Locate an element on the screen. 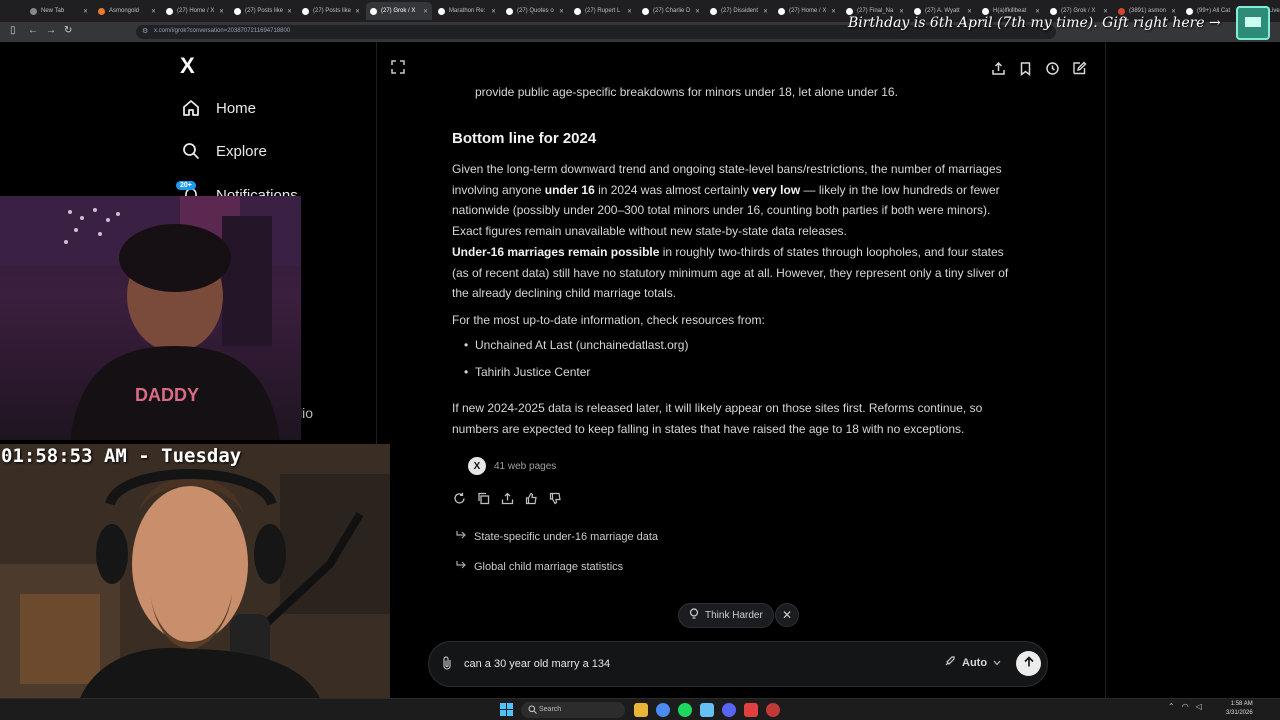 The height and width of the screenshot is (720, 1280). bold-run: Under-16 marriages remain possible is located at coordinates (556, 252).